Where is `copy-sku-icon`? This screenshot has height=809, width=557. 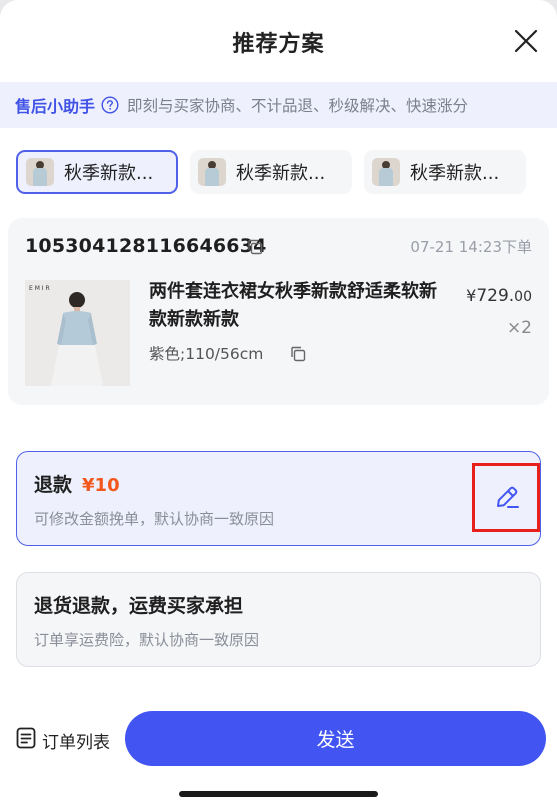 copy-sku-icon is located at coordinates (298, 354).